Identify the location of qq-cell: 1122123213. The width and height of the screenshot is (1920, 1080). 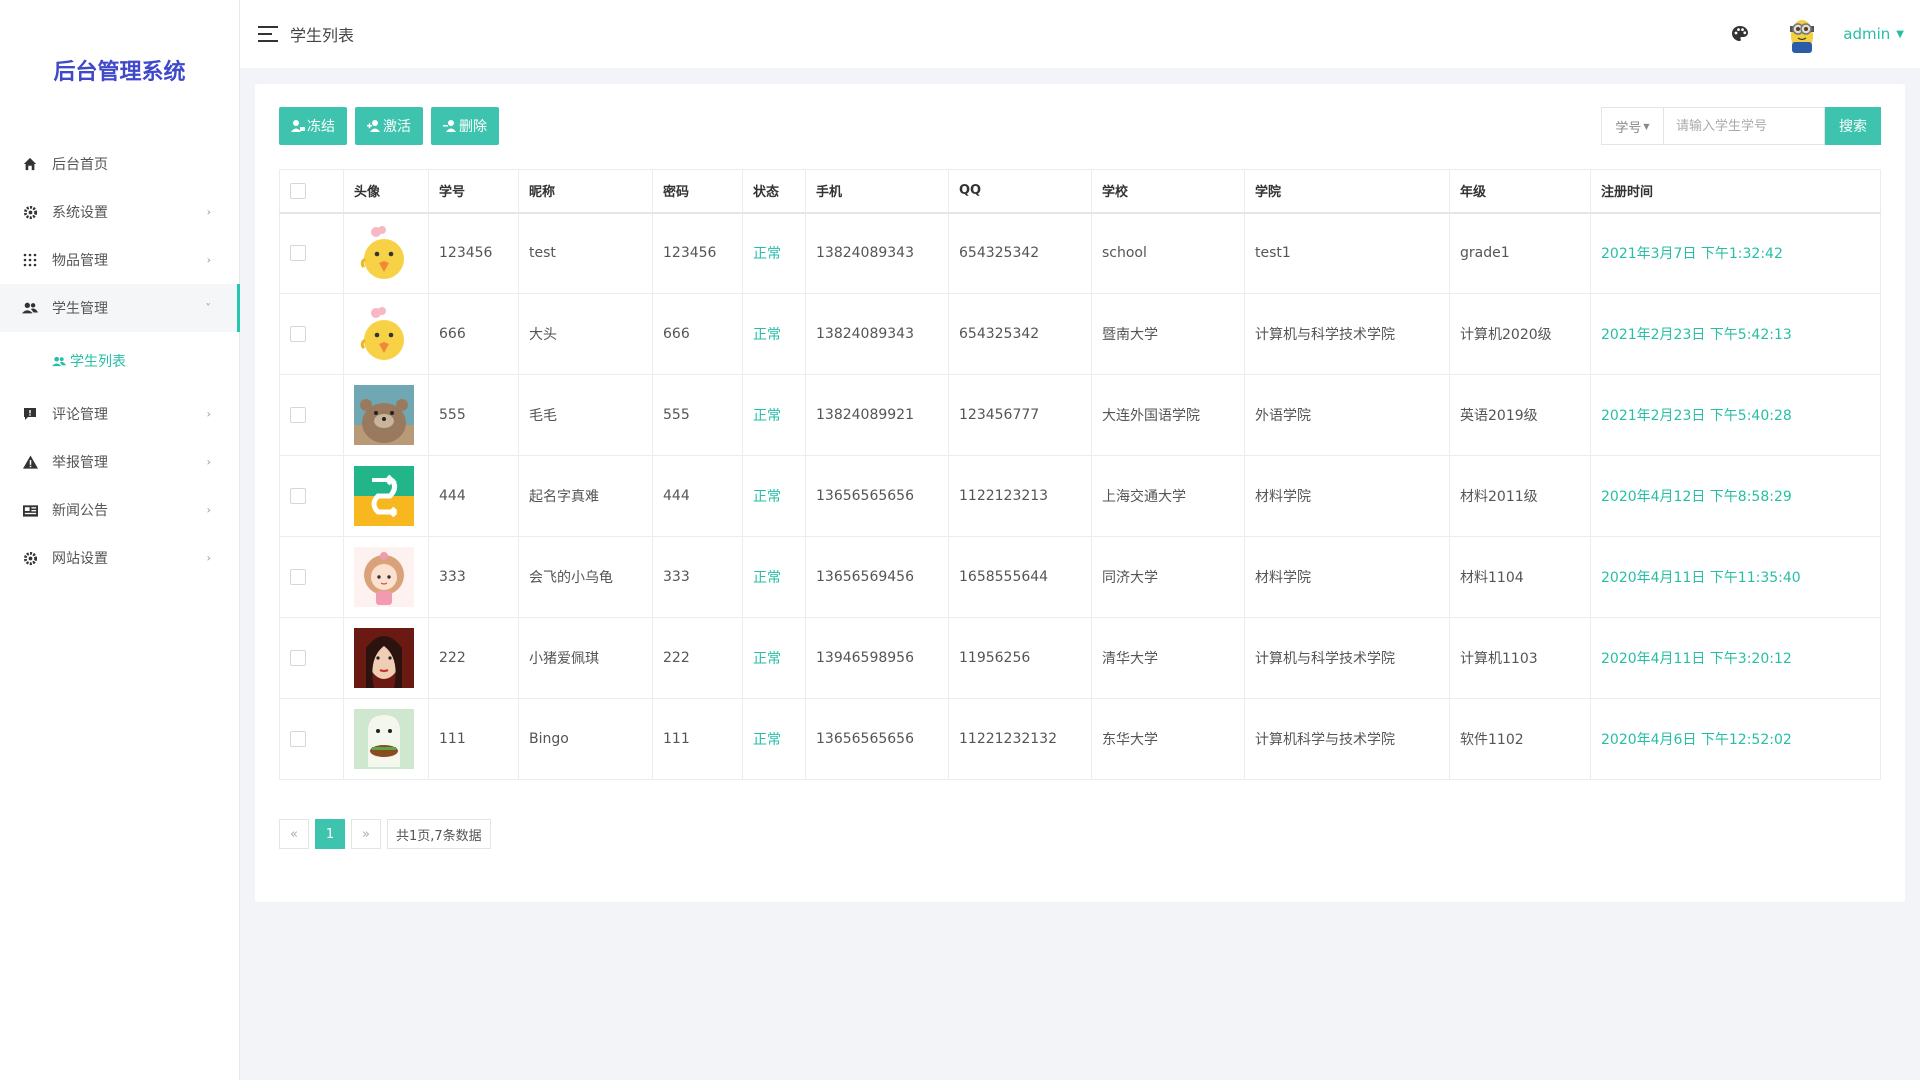
(1020, 496).